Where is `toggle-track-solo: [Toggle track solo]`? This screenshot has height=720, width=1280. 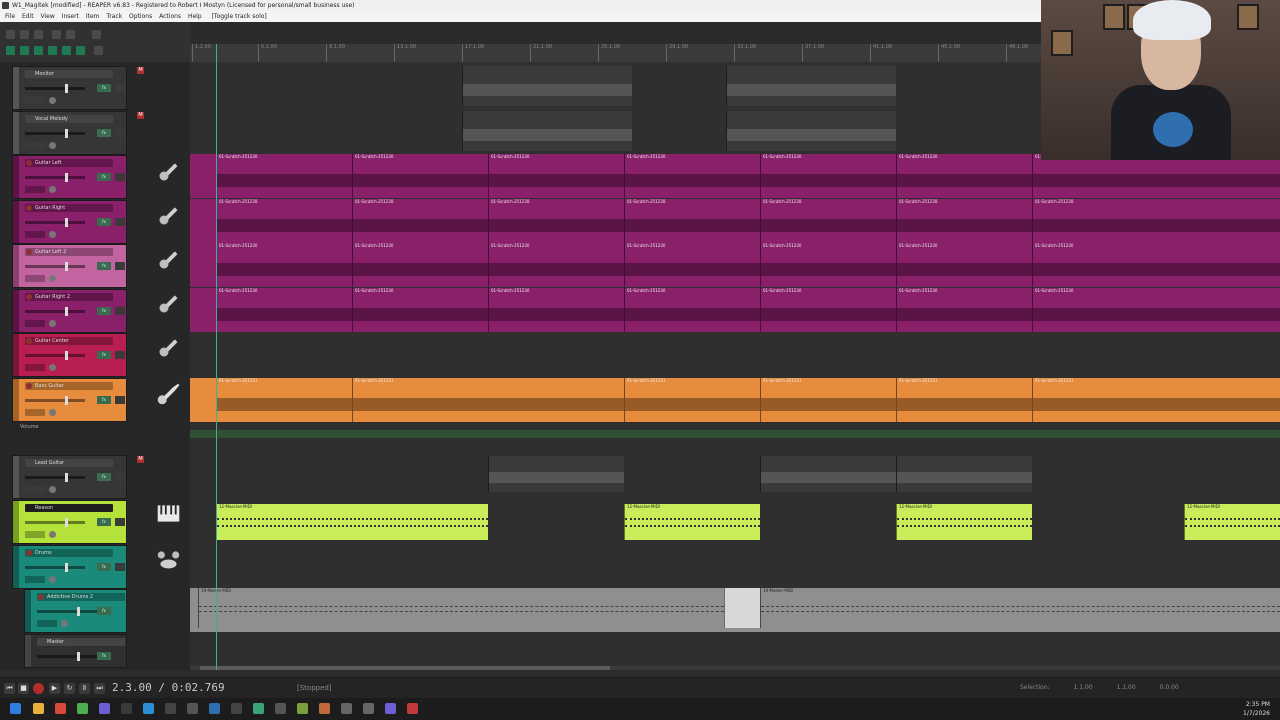
toggle-track-solo: [Toggle track solo] is located at coordinates (239, 16).